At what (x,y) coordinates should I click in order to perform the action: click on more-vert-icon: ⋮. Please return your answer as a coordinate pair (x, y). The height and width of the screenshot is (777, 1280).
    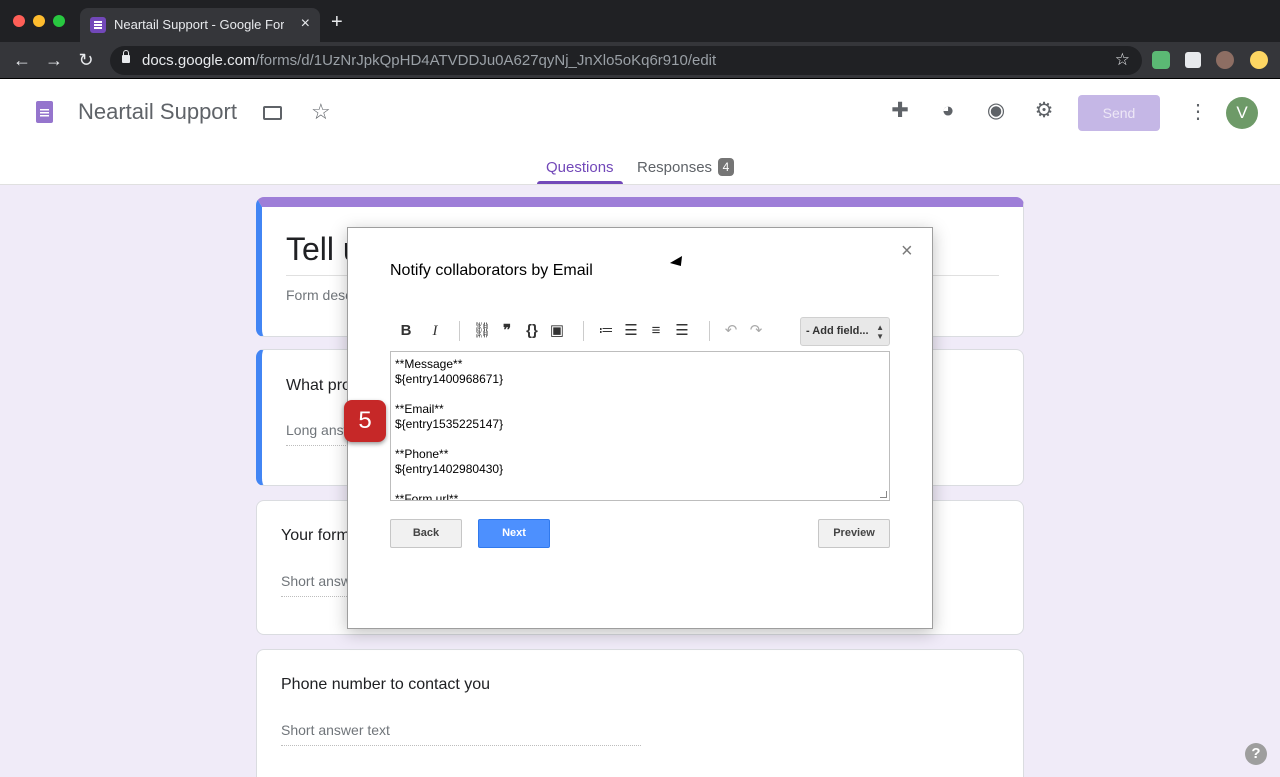
    Looking at the image, I should click on (1198, 111).